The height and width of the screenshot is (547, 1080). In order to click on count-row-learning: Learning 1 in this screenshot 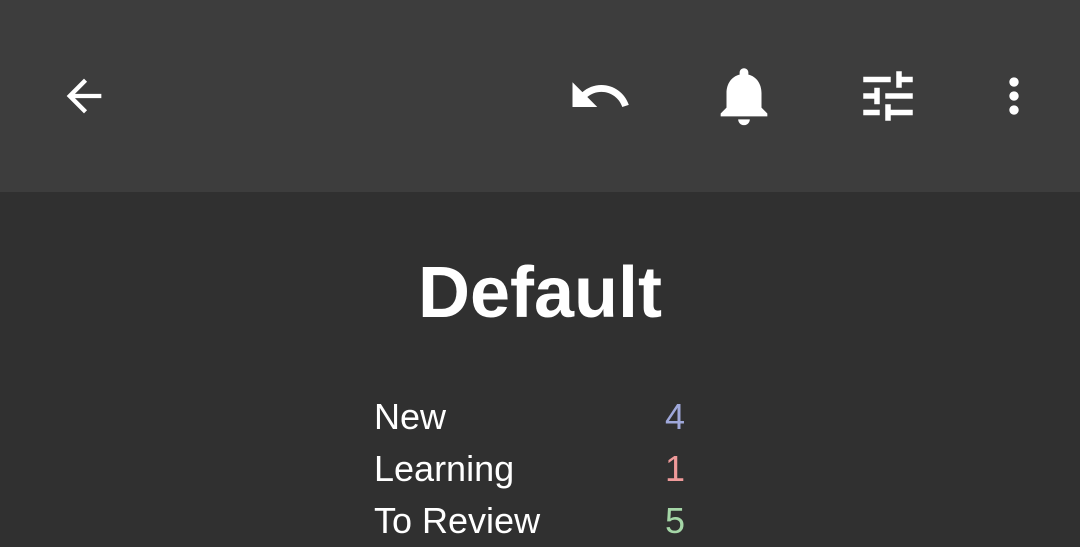, I will do `click(539, 469)`.